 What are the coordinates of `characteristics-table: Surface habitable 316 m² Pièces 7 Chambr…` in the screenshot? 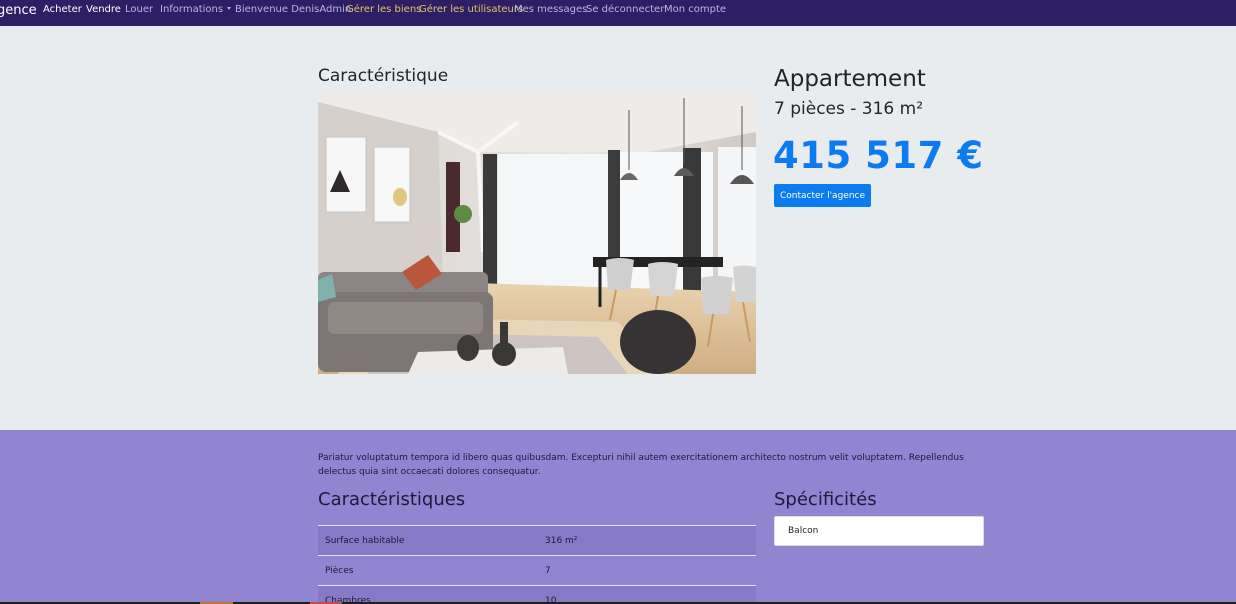 It's located at (537, 564).